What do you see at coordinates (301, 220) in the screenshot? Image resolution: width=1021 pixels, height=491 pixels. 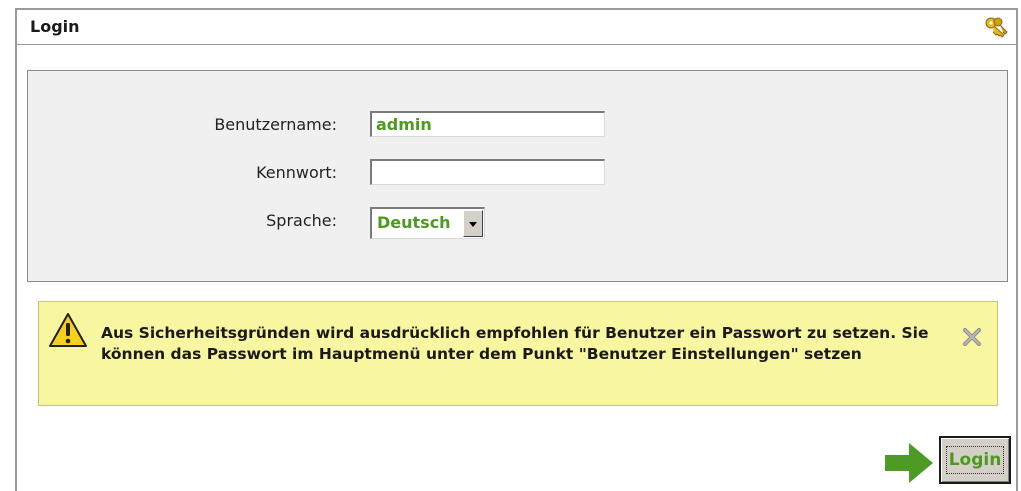 I see `language-label: Sprache:` at bounding box center [301, 220].